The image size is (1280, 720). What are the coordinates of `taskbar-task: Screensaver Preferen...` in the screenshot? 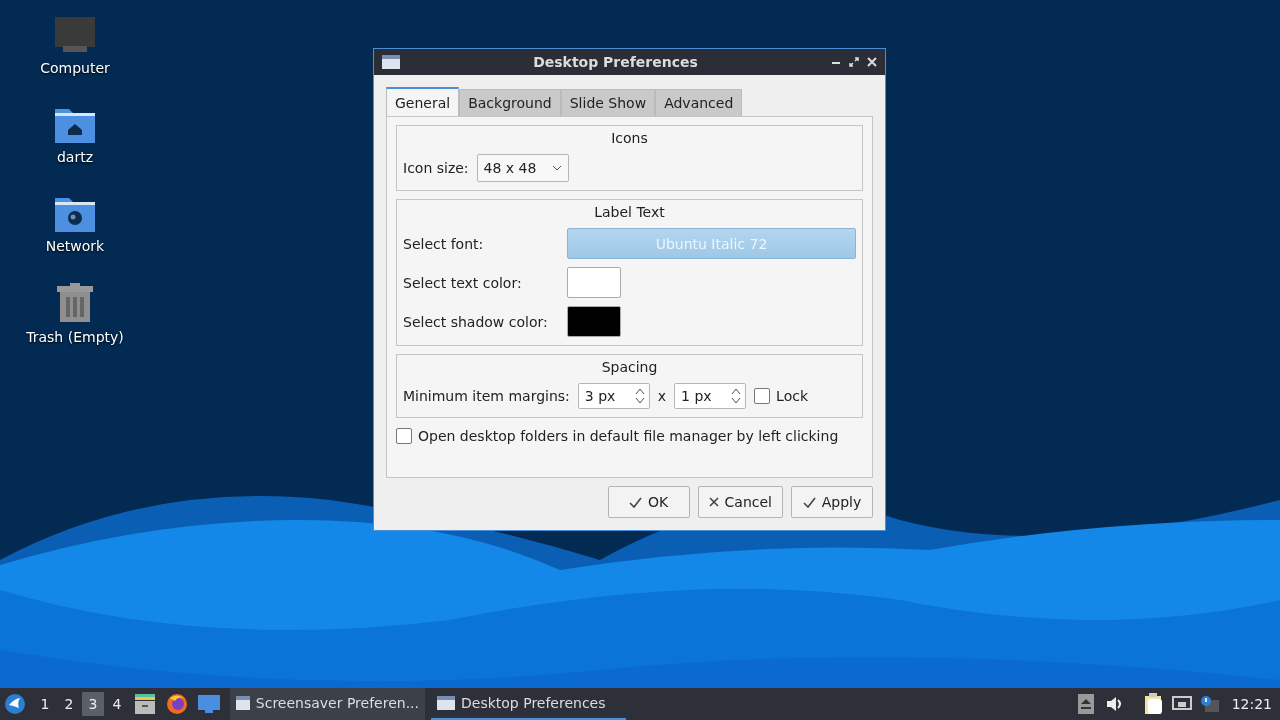 It's located at (327, 704).